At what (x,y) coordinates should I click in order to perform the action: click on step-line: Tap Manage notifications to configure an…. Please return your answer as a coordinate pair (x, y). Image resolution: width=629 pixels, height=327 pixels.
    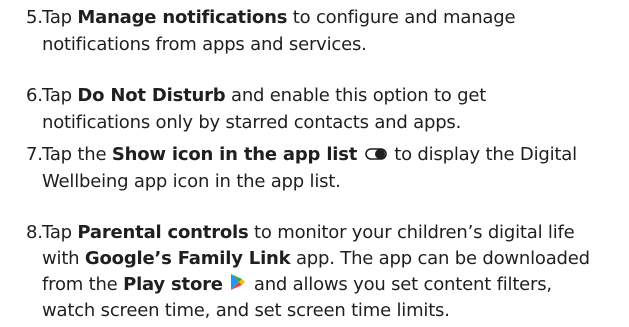
    Looking at the image, I should click on (279, 17).